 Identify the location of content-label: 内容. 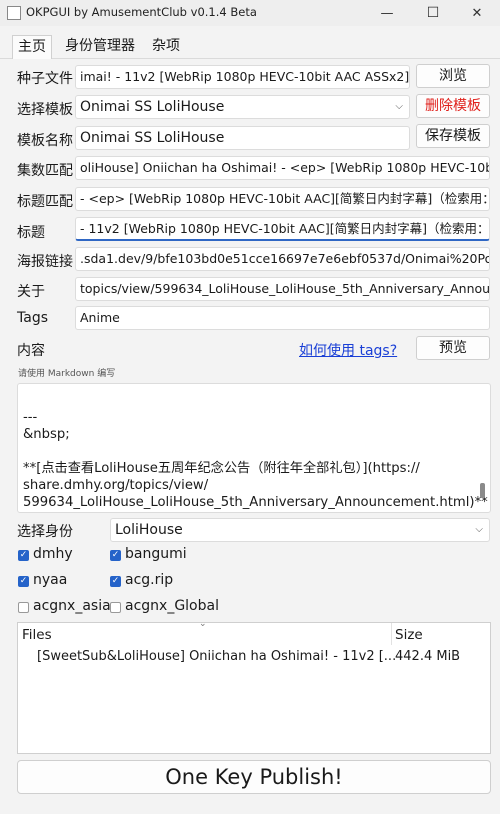
(31, 351).